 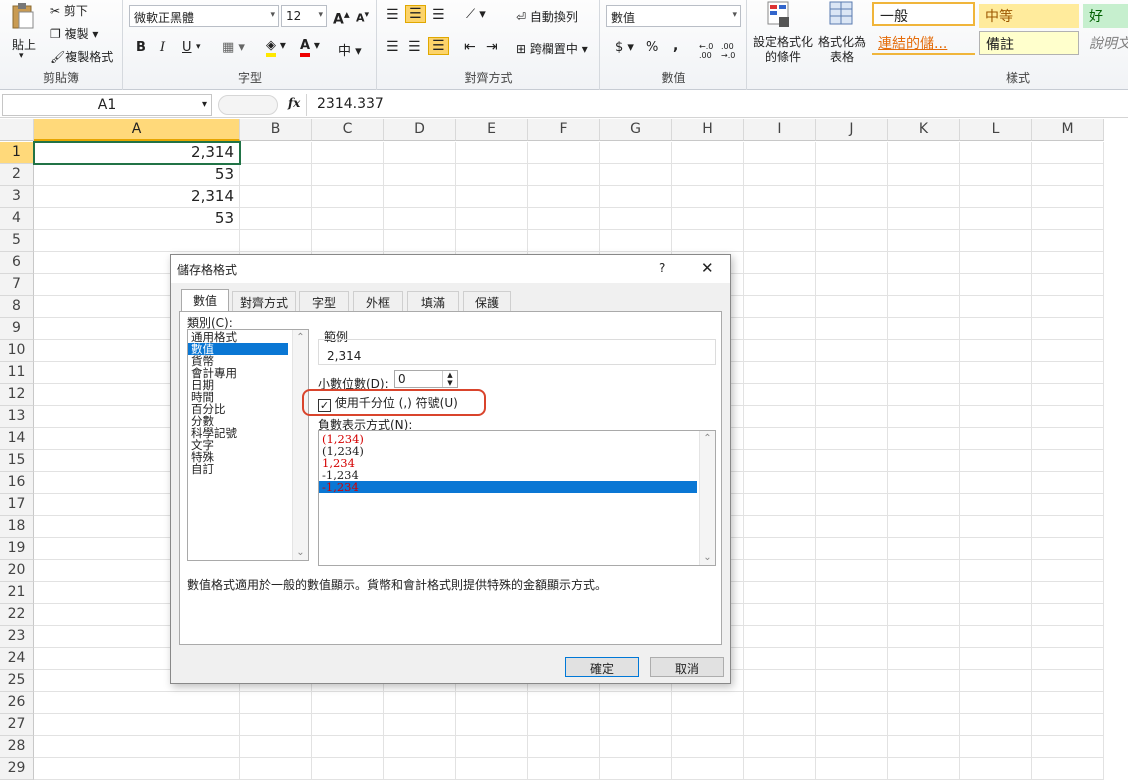 What do you see at coordinates (304, 16) in the screenshot?
I see `font-size-select: 12 ▾` at bounding box center [304, 16].